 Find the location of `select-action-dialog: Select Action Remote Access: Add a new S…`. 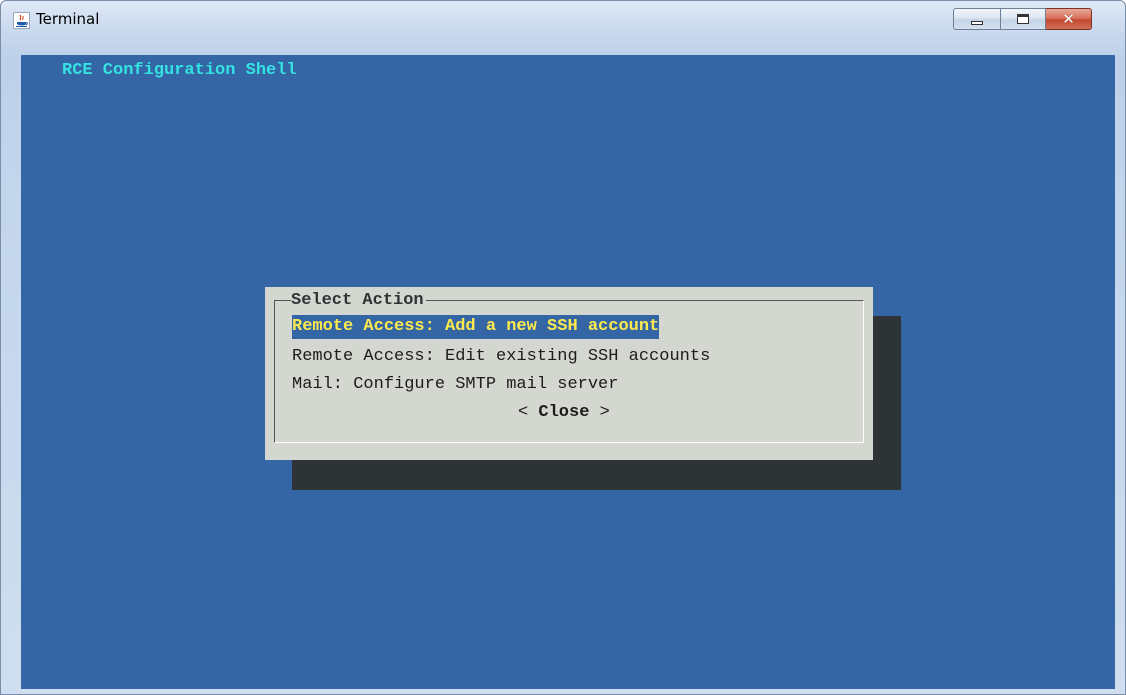

select-action-dialog: Select Action Remote Access: Add a new S… is located at coordinates (569, 373).